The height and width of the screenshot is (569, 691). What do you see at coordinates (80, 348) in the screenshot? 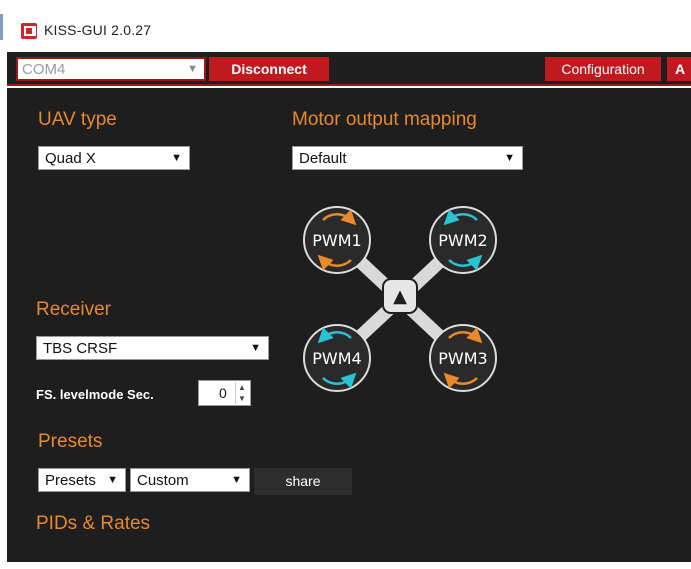
I see `receiver-value: TBS CRSF` at bounding box center [80, 348].